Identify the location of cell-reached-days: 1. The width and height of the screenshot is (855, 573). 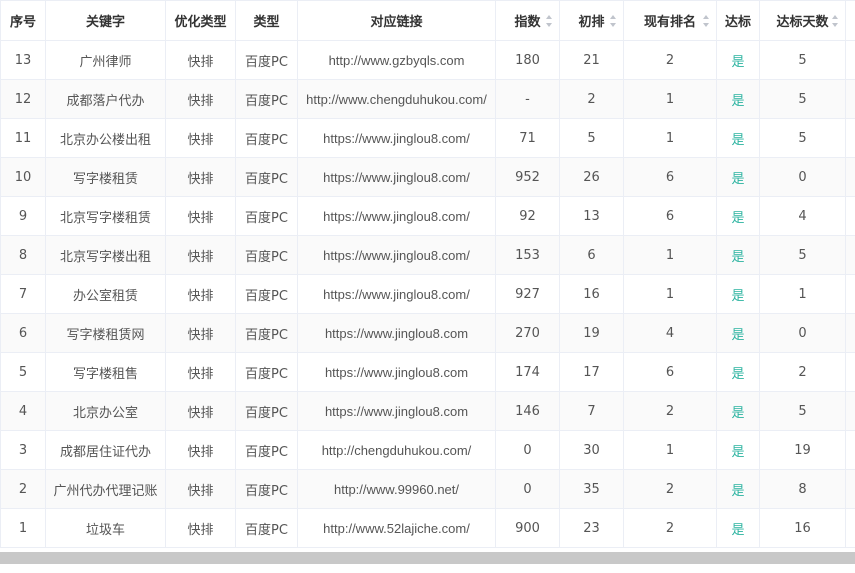
(802, 294).